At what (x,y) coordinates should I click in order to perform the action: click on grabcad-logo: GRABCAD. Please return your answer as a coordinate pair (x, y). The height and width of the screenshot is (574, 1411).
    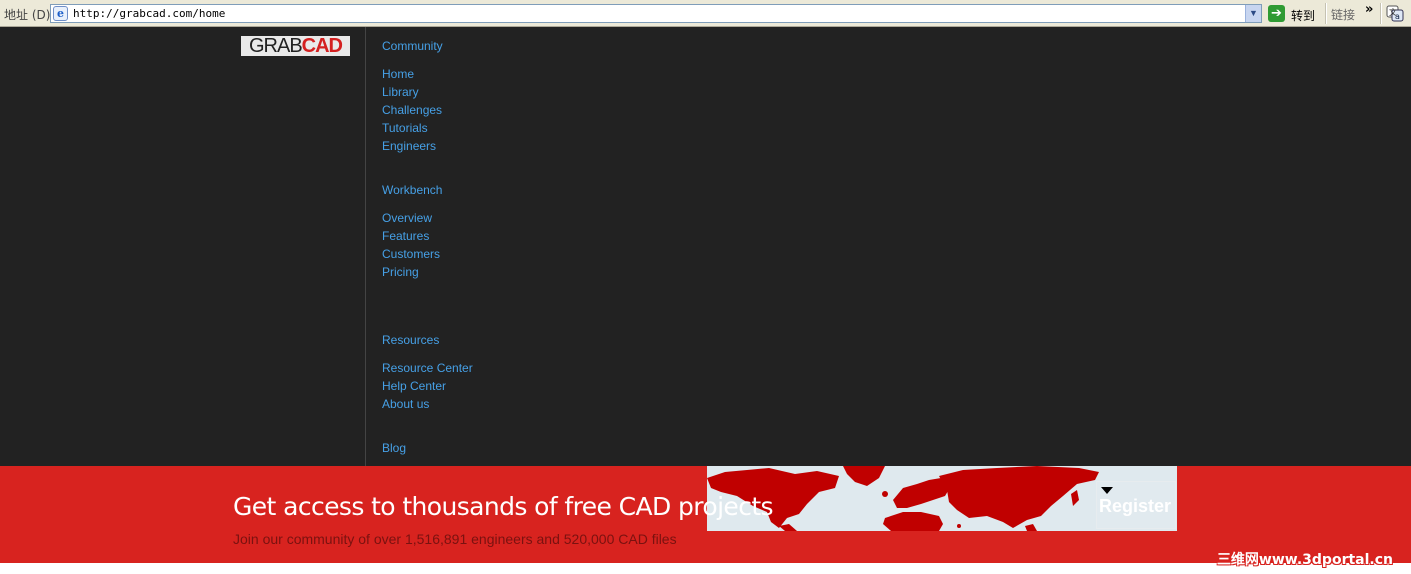
    Looking at the image, I should click on (295, 46).